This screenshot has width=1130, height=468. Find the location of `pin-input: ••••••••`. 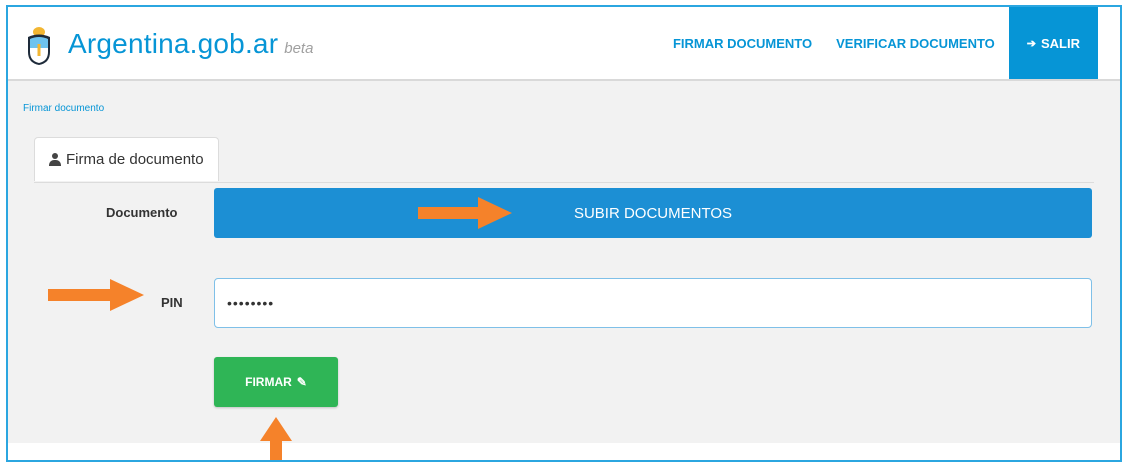

pin-input: •••••••• is located at coordinates (653, 303).